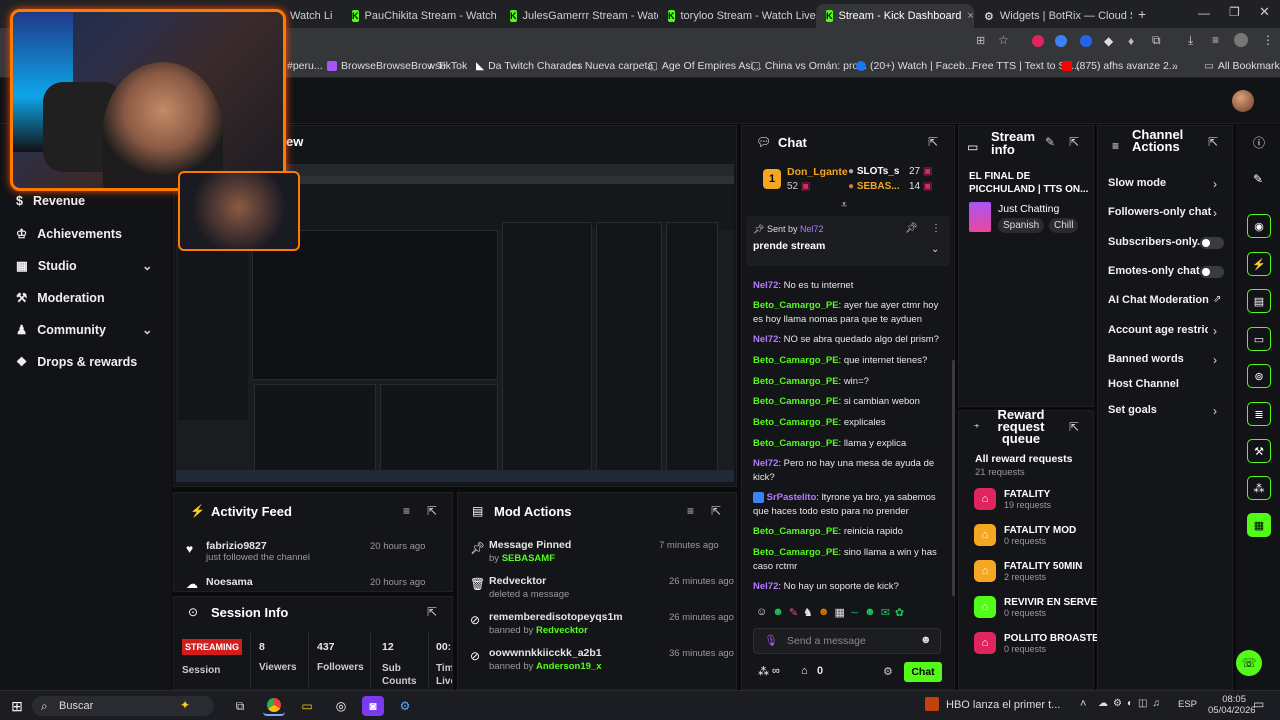 The image size is (1280, 720). I want to click on emote-icon: ▦, so click(839, 612).